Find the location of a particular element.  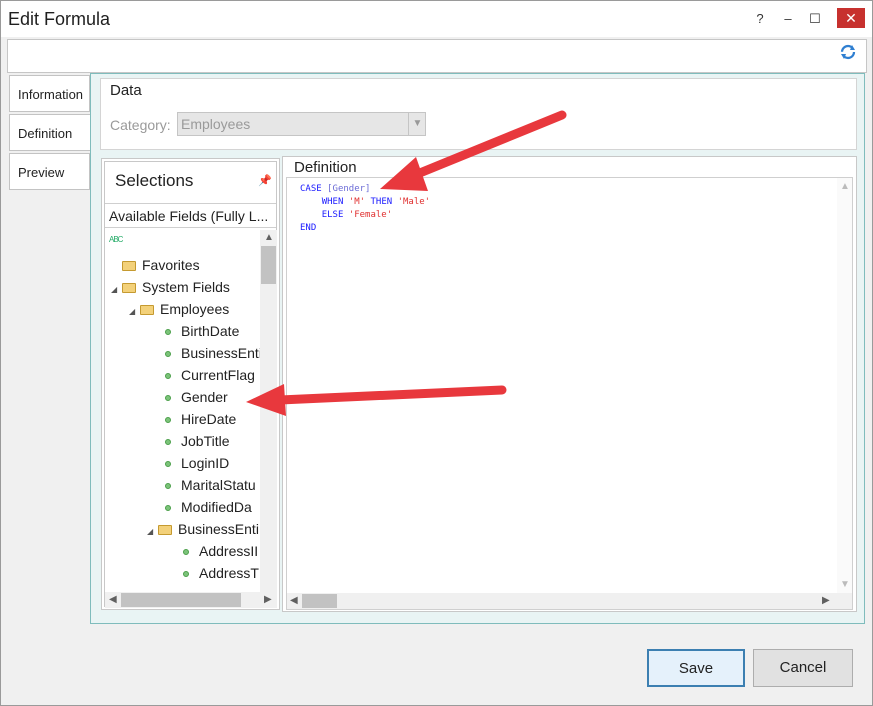

refresh-icon is located at coordinates (848, 52).